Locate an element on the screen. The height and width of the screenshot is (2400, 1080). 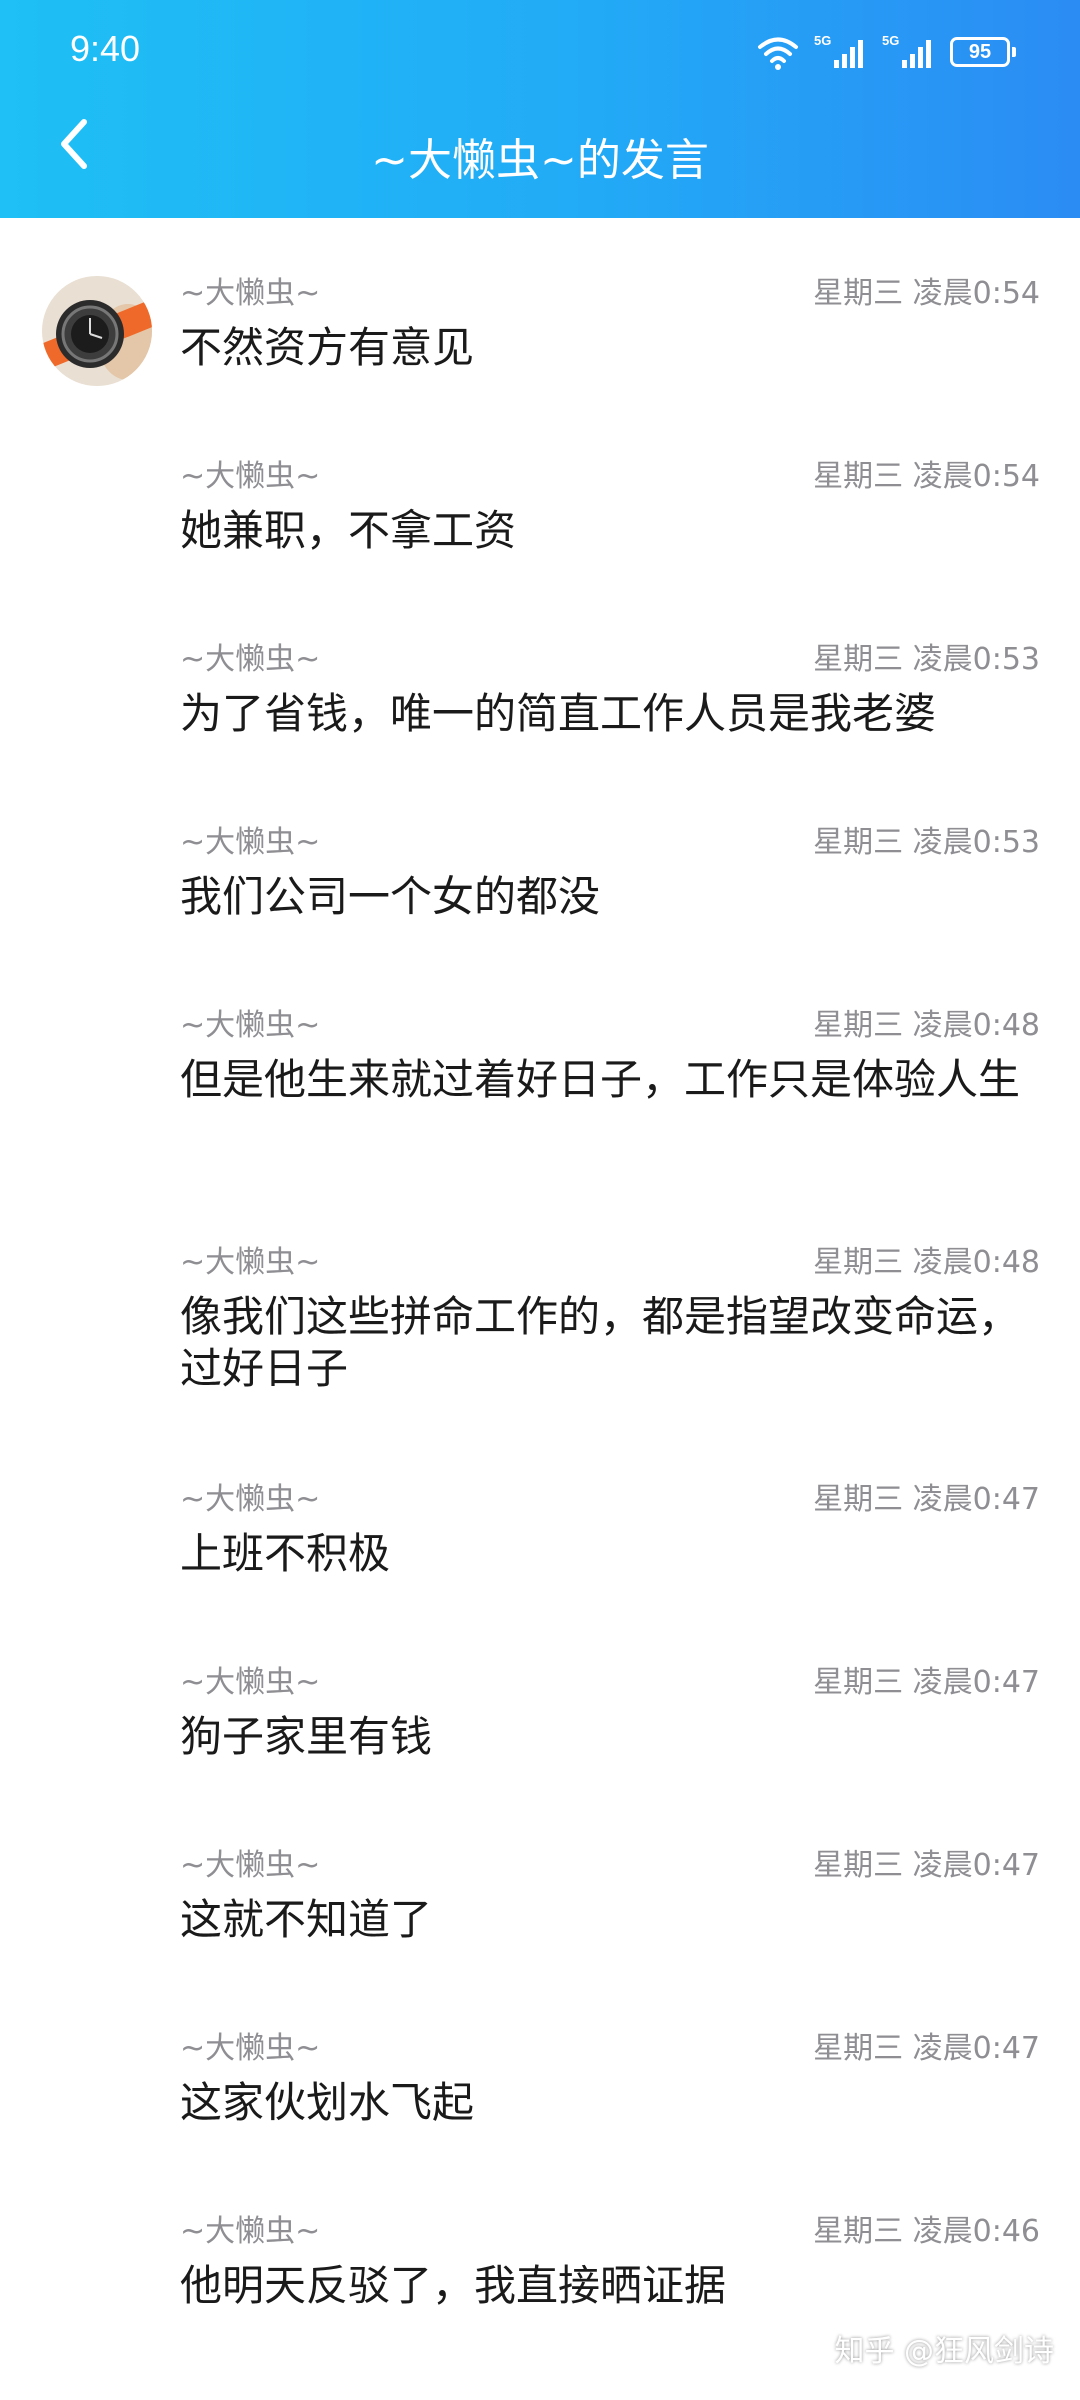
signal-icon-2: 5G is located at coordinates (906, 51).